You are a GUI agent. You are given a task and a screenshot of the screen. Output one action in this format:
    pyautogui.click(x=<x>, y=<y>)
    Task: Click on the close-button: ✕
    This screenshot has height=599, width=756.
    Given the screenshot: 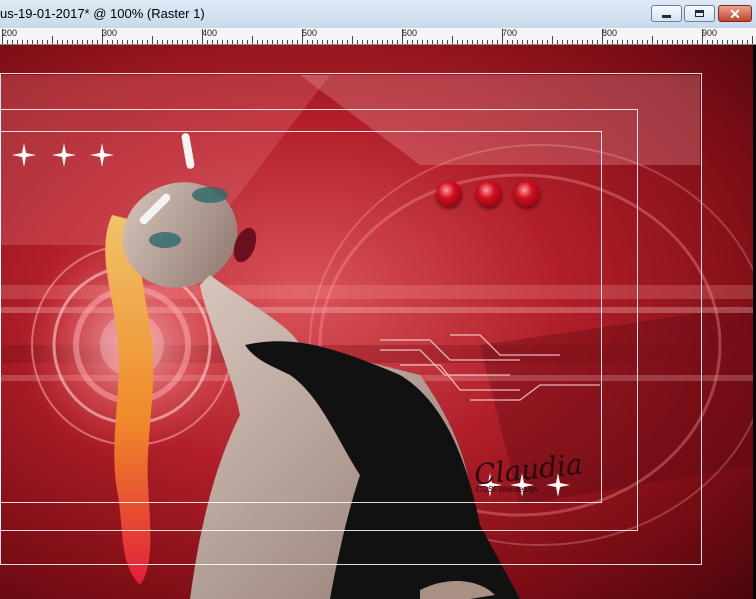 What is the action you would take?
    pyautogui.click(x=735, y=13)
    